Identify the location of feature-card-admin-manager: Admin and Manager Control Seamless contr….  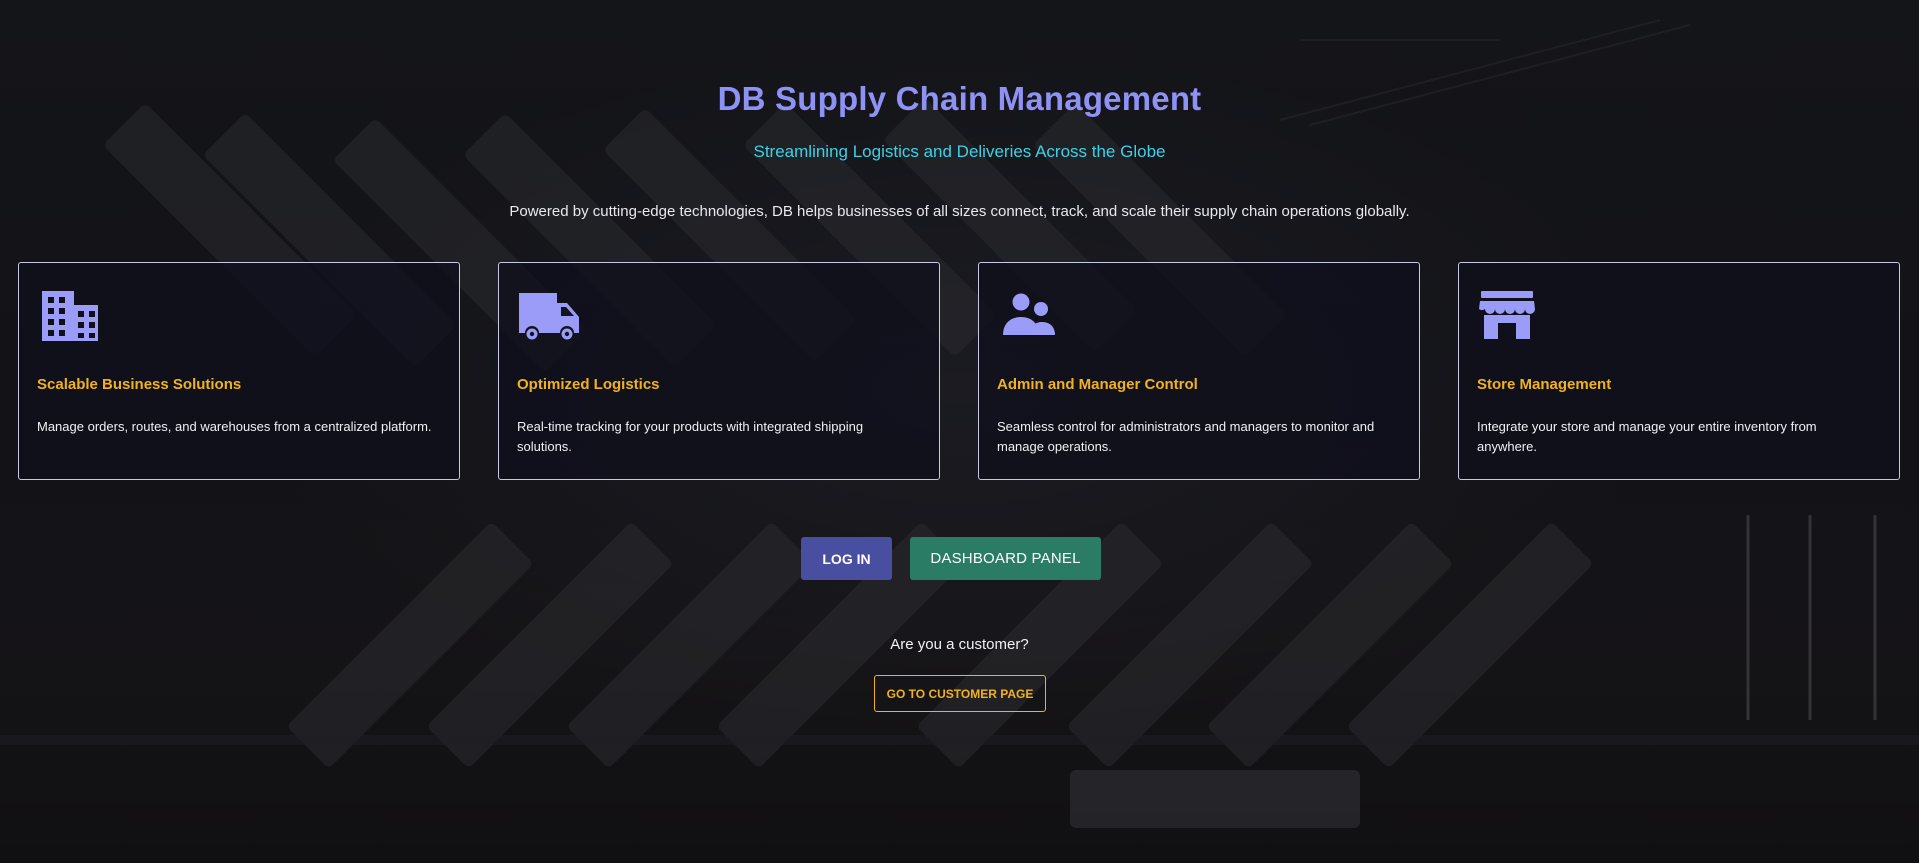
(1199, 371).